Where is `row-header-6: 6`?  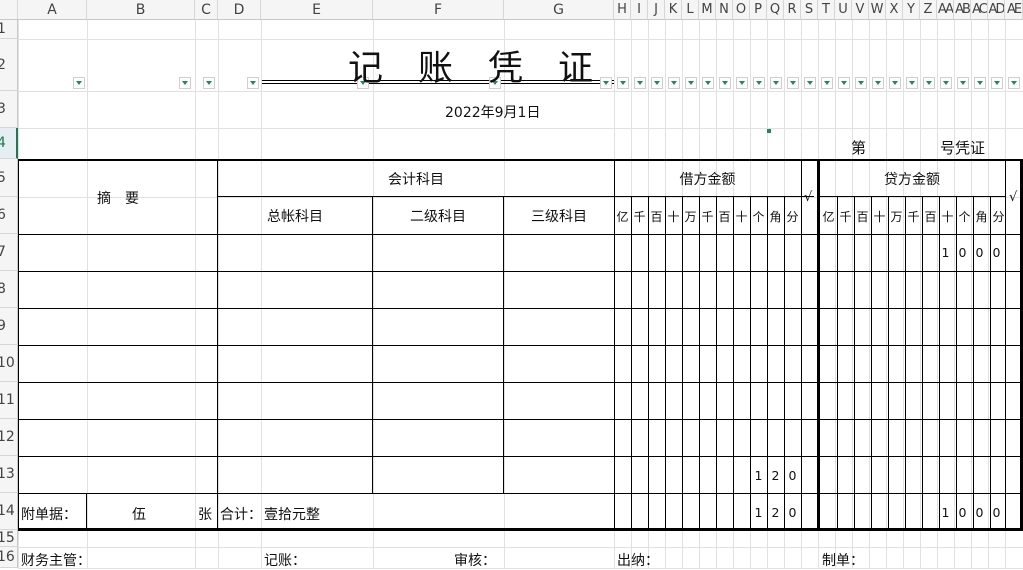
row-header-6: 6 is located at coordinates (9, 215).